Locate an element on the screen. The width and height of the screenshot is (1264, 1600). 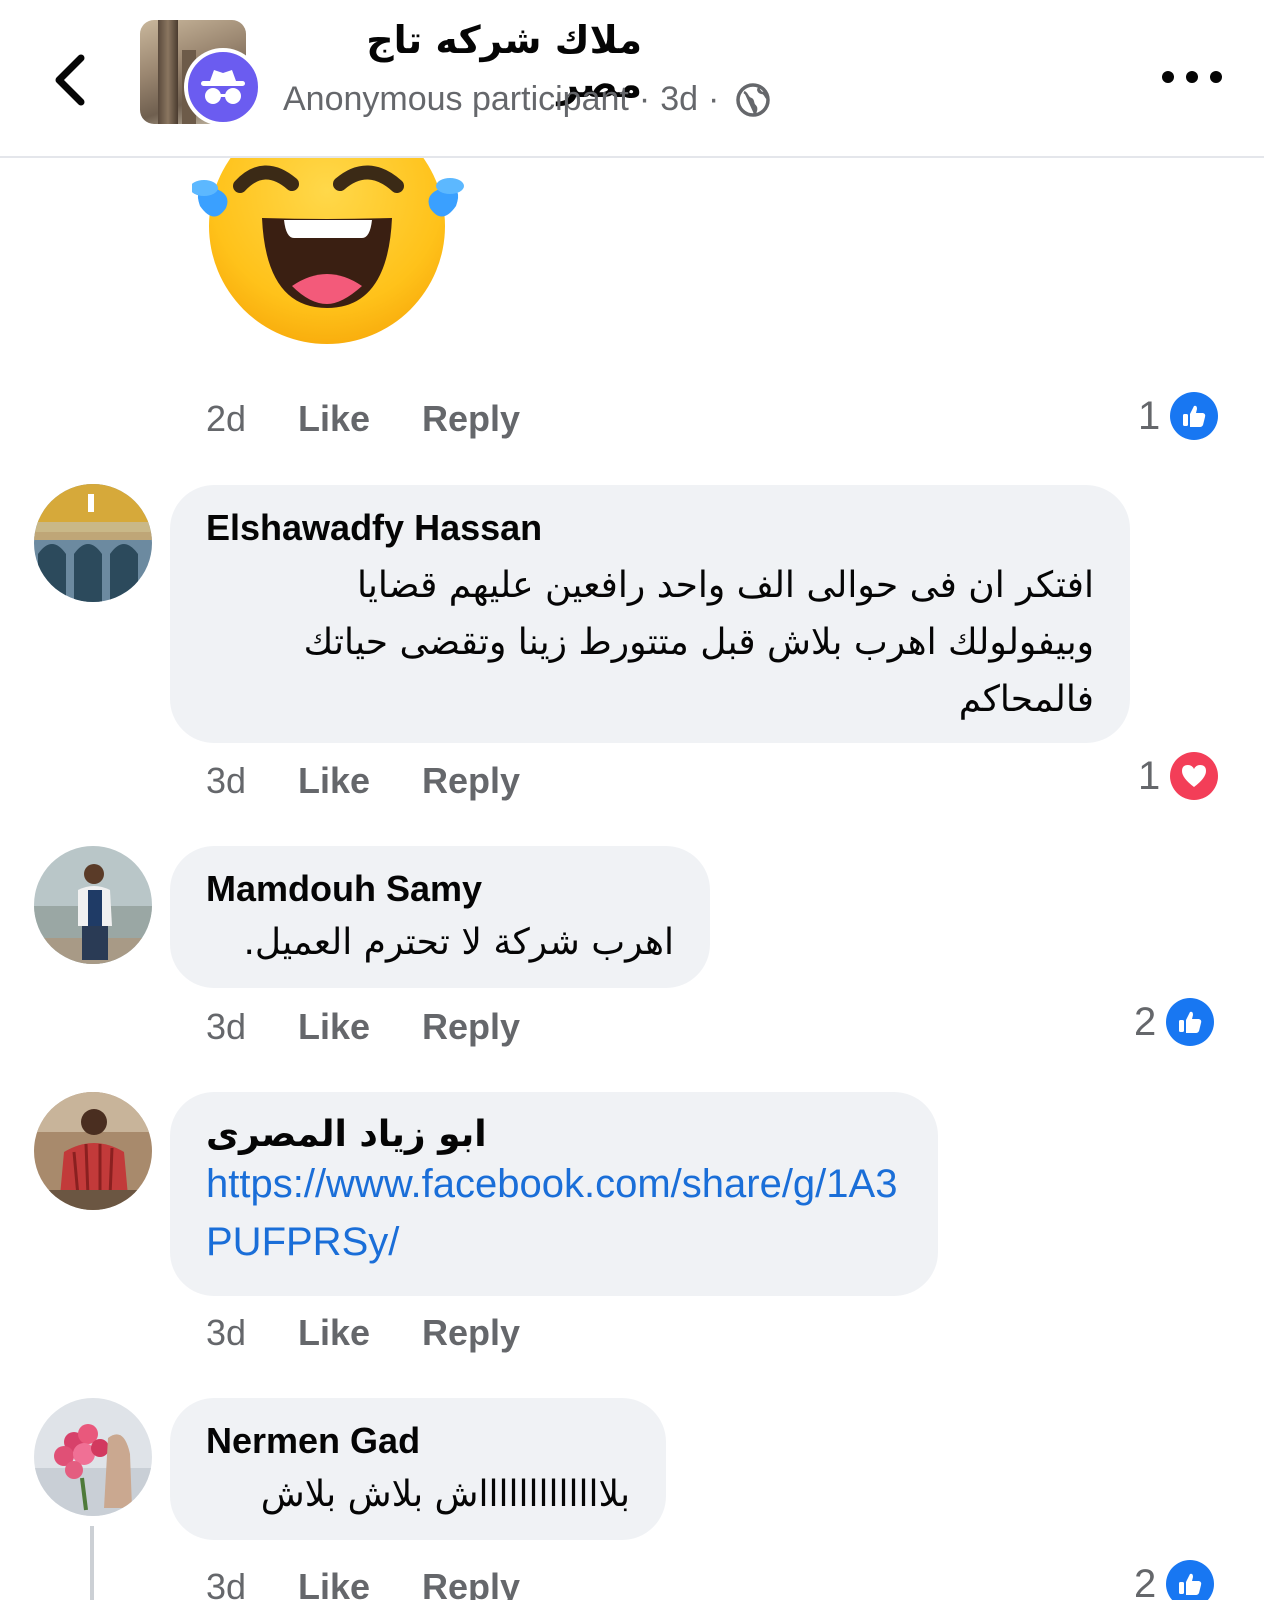
more-options-button is located at coordinates (1192, 77).